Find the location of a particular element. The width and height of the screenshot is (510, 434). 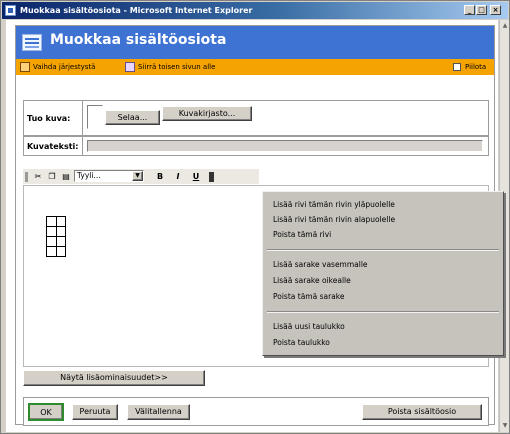

close-button: × is located at coordinates (495, 10).